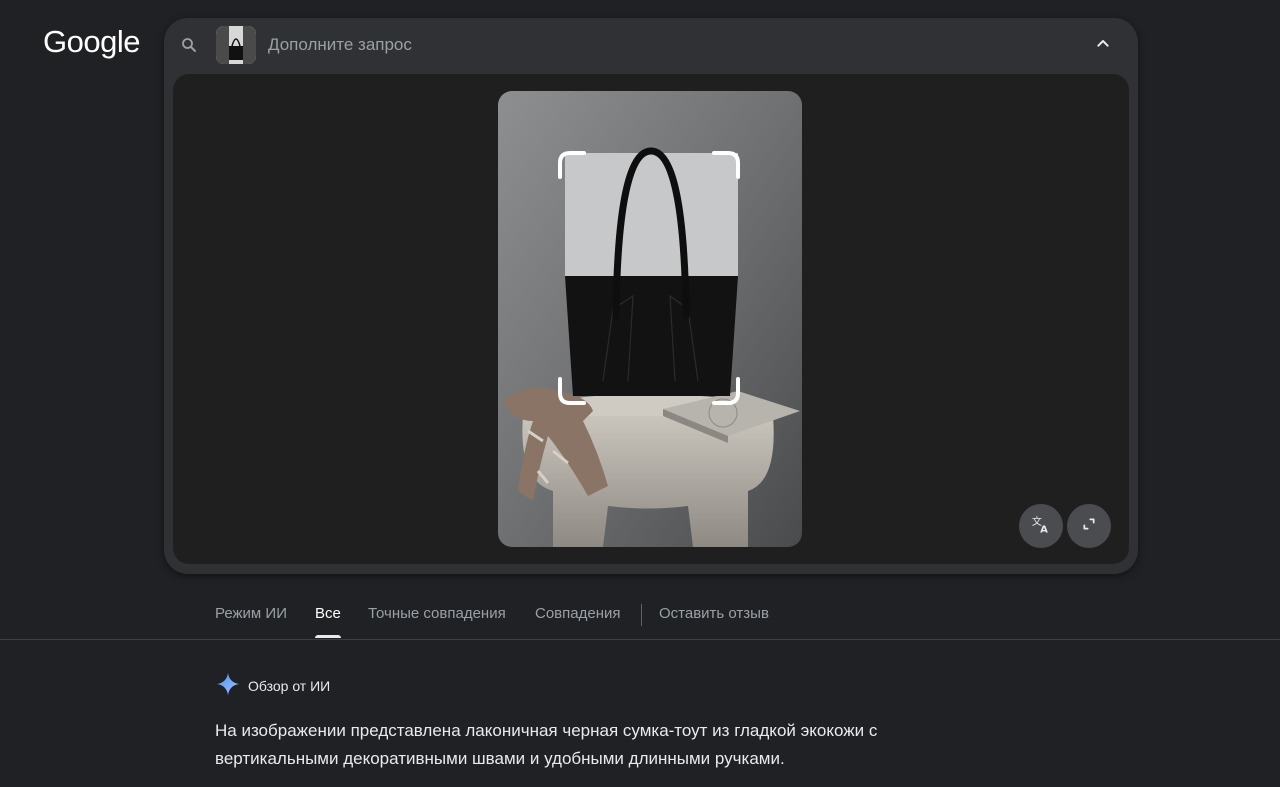 Image resolution: width=1280 pixels, height=787 pixels. I want to click on tab-ai-mode: Режим ИИ, so click(251, 621).